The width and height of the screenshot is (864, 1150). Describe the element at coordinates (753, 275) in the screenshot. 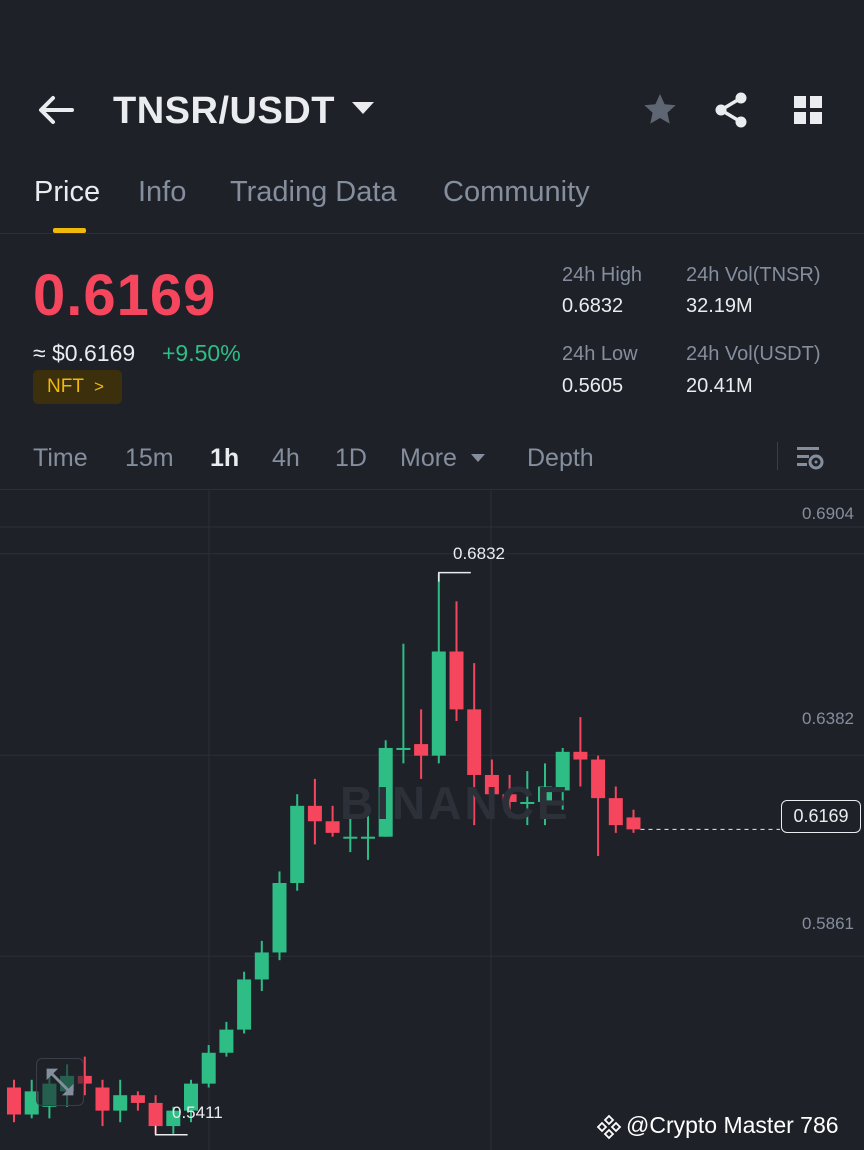

I see `stat-vol-base-label: 24h Vol(TNSR)` at that location.